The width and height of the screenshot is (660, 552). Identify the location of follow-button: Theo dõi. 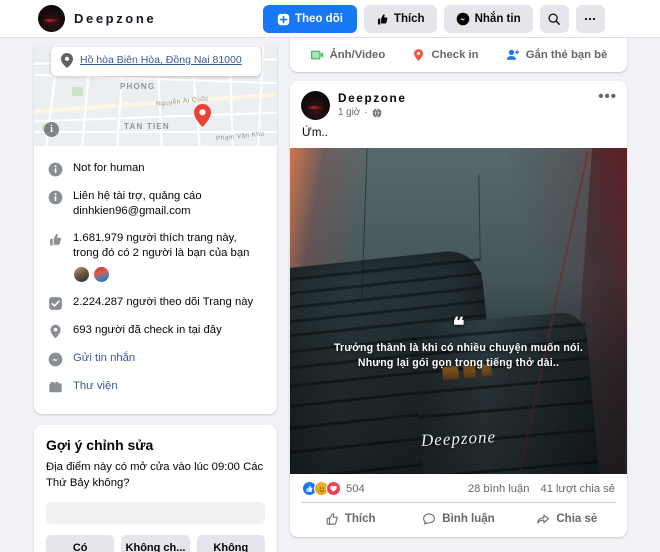
(310, 19).